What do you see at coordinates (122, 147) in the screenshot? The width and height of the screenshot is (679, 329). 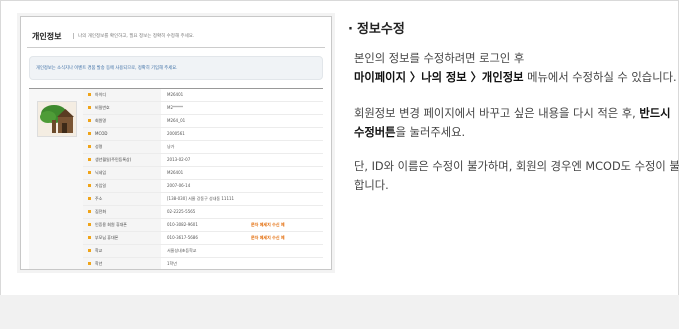 I see `row-label-cell: 성명` at bounding box center [122, 147].